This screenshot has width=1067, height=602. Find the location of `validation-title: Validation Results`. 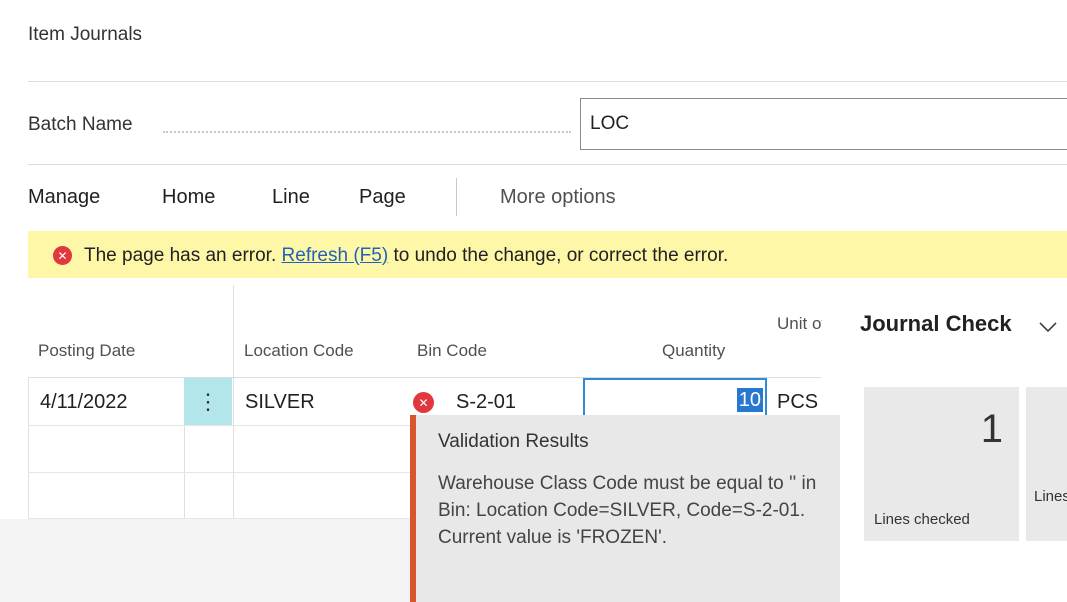

validation-title: Validation Results is located at coordinates (513, 441).